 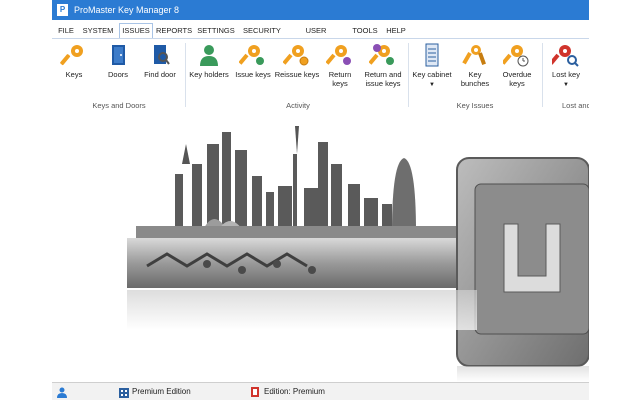 I want to click on return-issue-key-icon, so click(x=381, y=54).